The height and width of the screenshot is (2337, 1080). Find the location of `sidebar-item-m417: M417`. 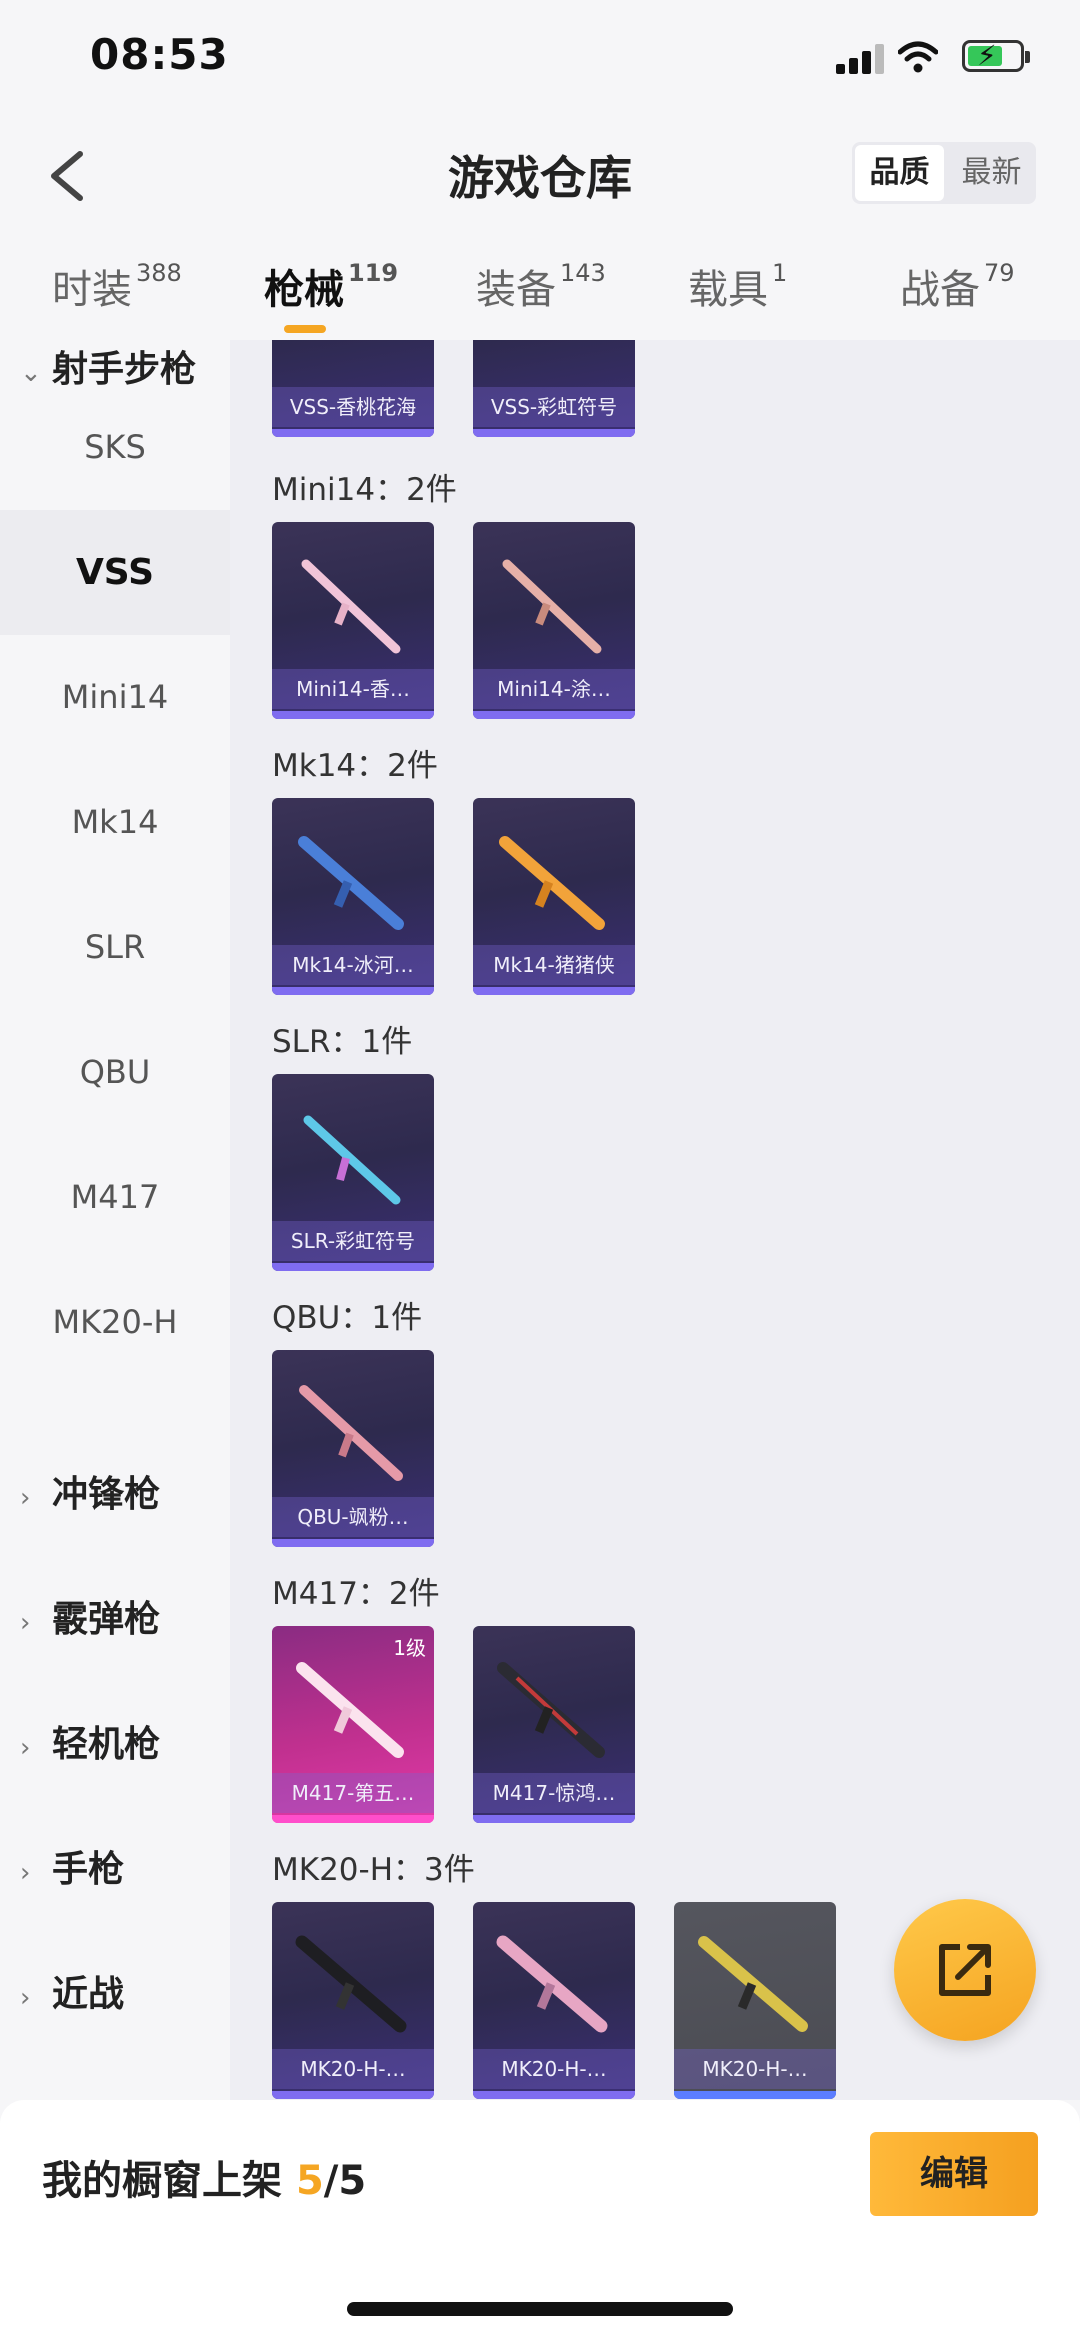

sidebar-item-m417: M417 is located at coordinates (115, 1197).